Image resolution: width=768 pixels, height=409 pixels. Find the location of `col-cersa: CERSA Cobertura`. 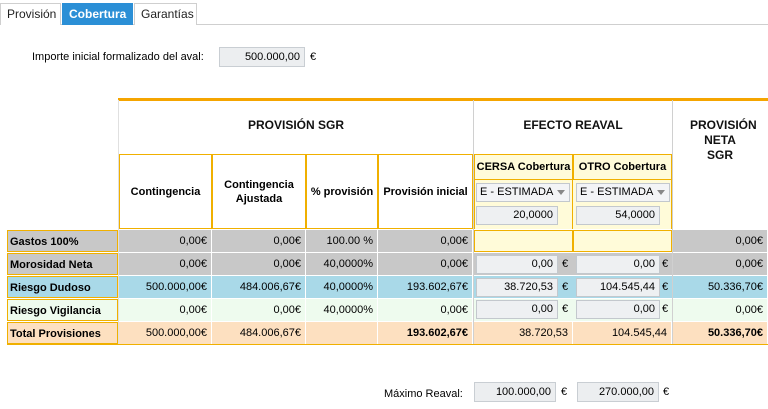

col-cersa: CERSA Cobertura is located at coordinates (523, 167).